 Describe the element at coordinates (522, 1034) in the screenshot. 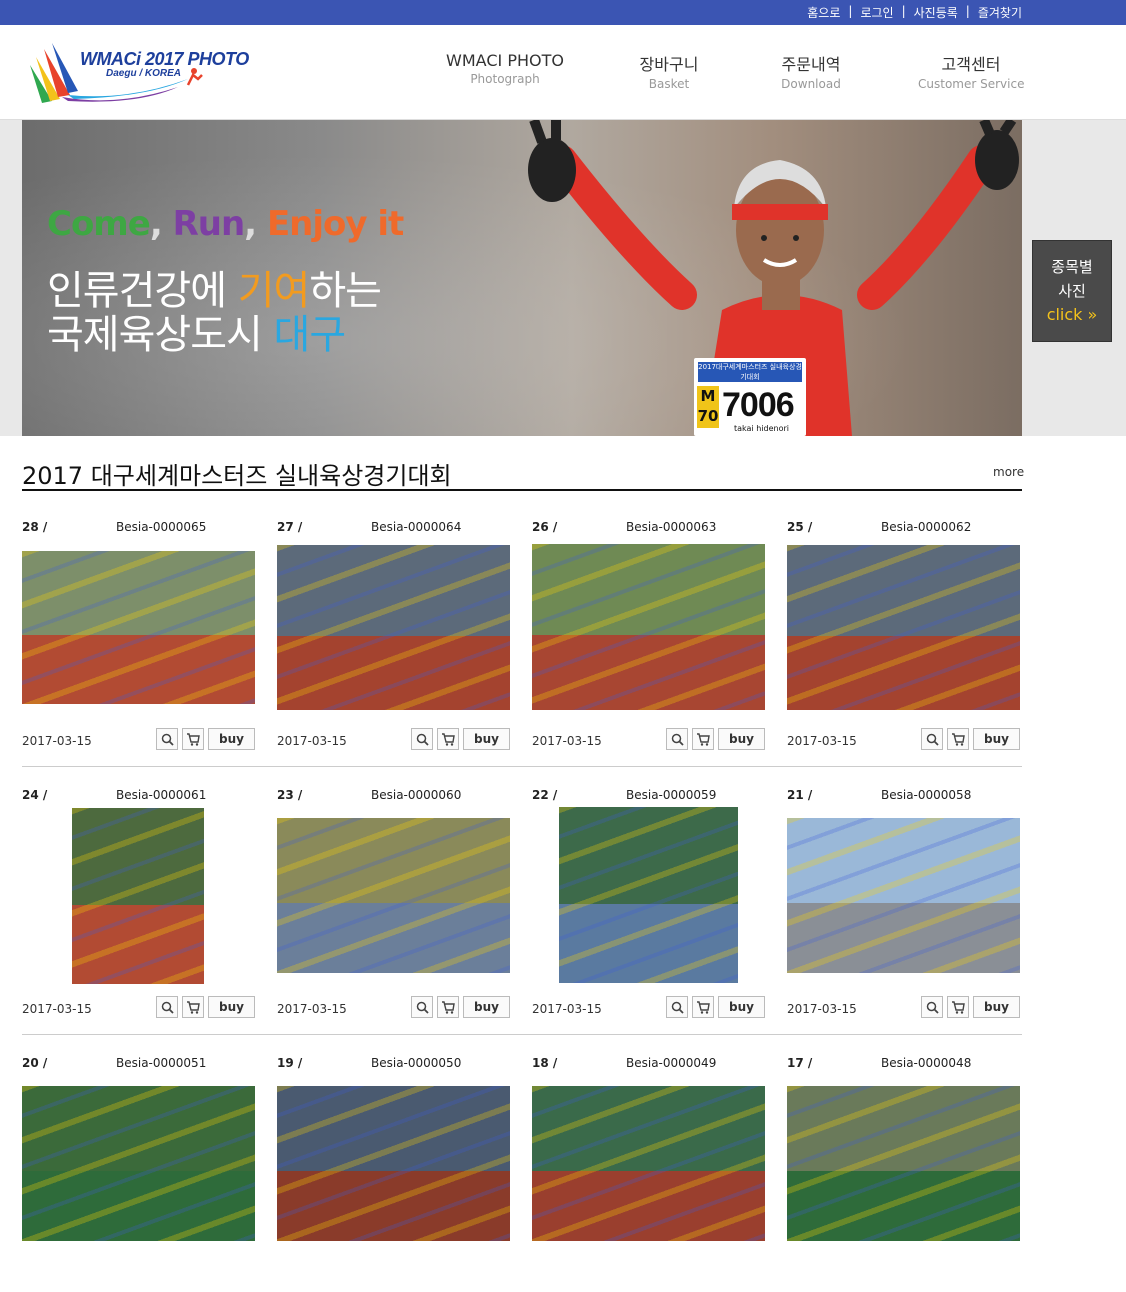

I see `row-divider` at that location.